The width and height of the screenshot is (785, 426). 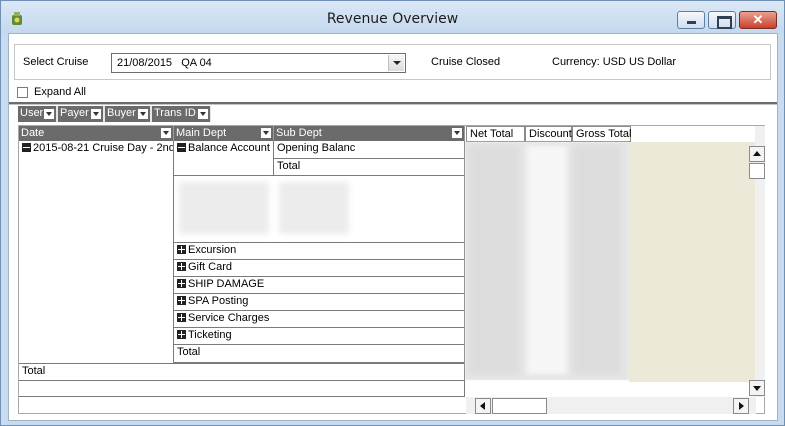 What do you see at coordinates (614, 62) in the screenshot?
I see `currency-text: Currency: USD US Dollar` at bounding box center [614, 62].